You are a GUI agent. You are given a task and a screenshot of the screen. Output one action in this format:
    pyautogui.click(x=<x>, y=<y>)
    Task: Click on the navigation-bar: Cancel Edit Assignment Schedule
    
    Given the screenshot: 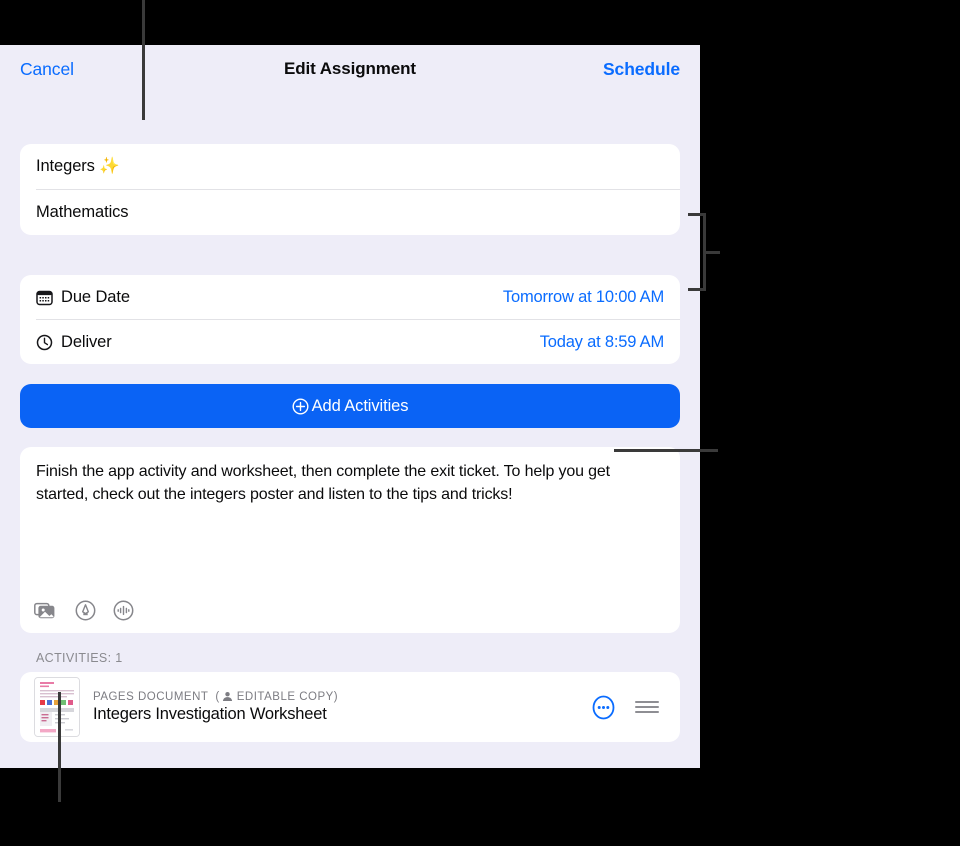 What is the action you would take?
    pyautogui.click(x=350, y=69)
    